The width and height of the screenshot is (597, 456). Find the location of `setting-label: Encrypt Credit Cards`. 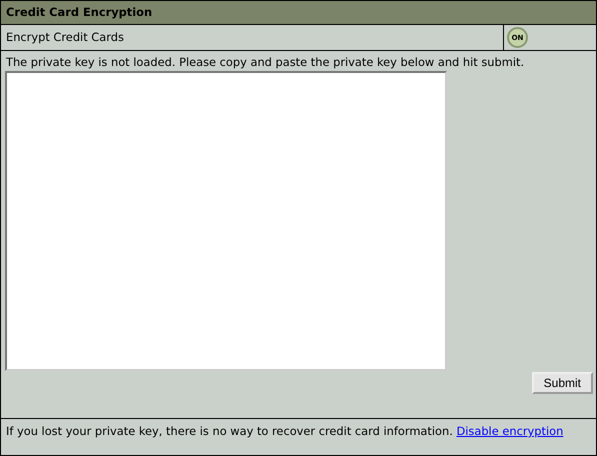

setting-label: Encrypt Credit Cards is located at coordinates (252, 37).